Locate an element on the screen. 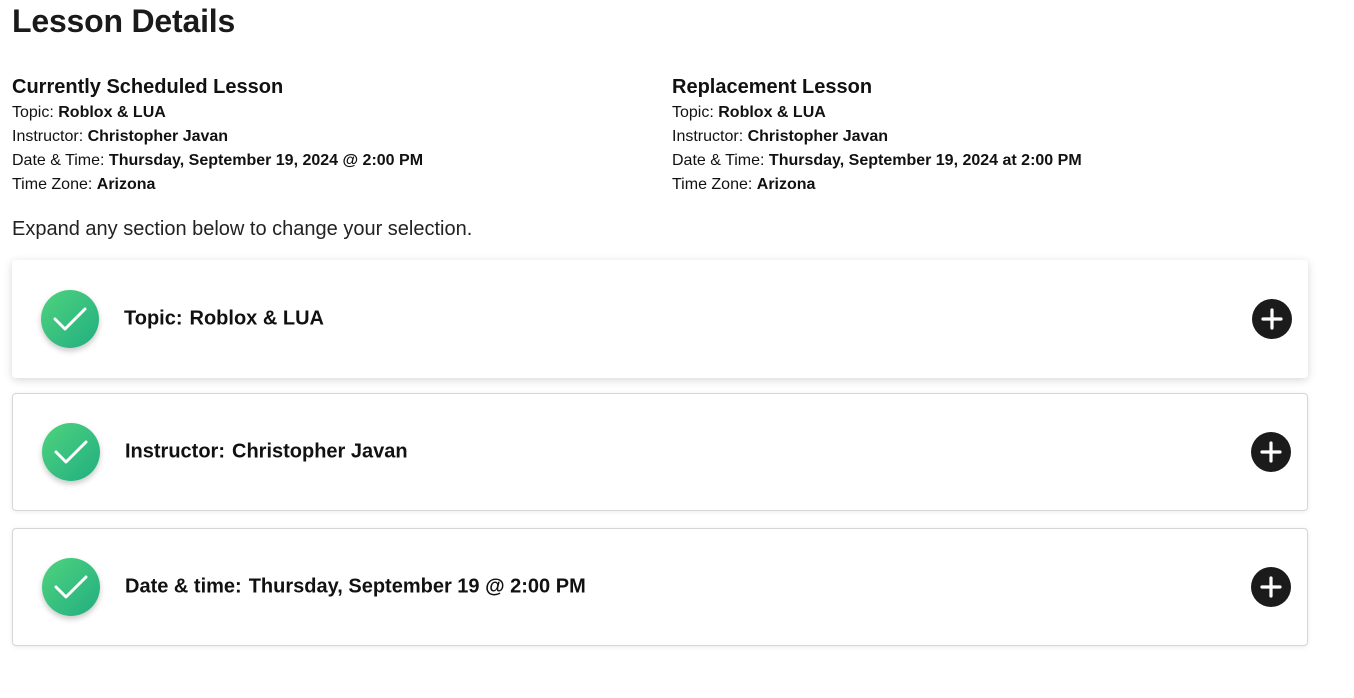  current-instructor-label: Instructor: is located at coordinates (50, 136).